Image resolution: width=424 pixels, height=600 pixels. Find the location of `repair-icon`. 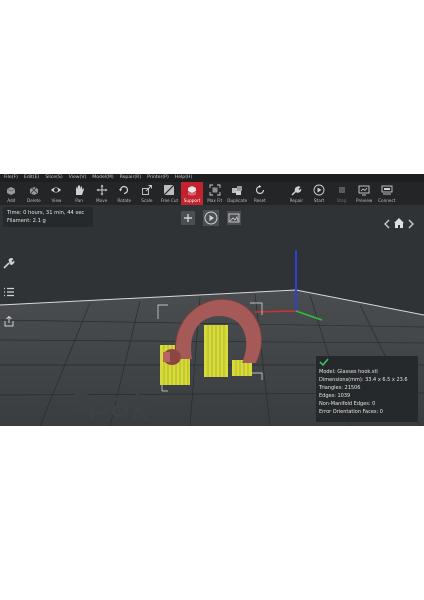

repair-icon is located at coordinates (296, 191).